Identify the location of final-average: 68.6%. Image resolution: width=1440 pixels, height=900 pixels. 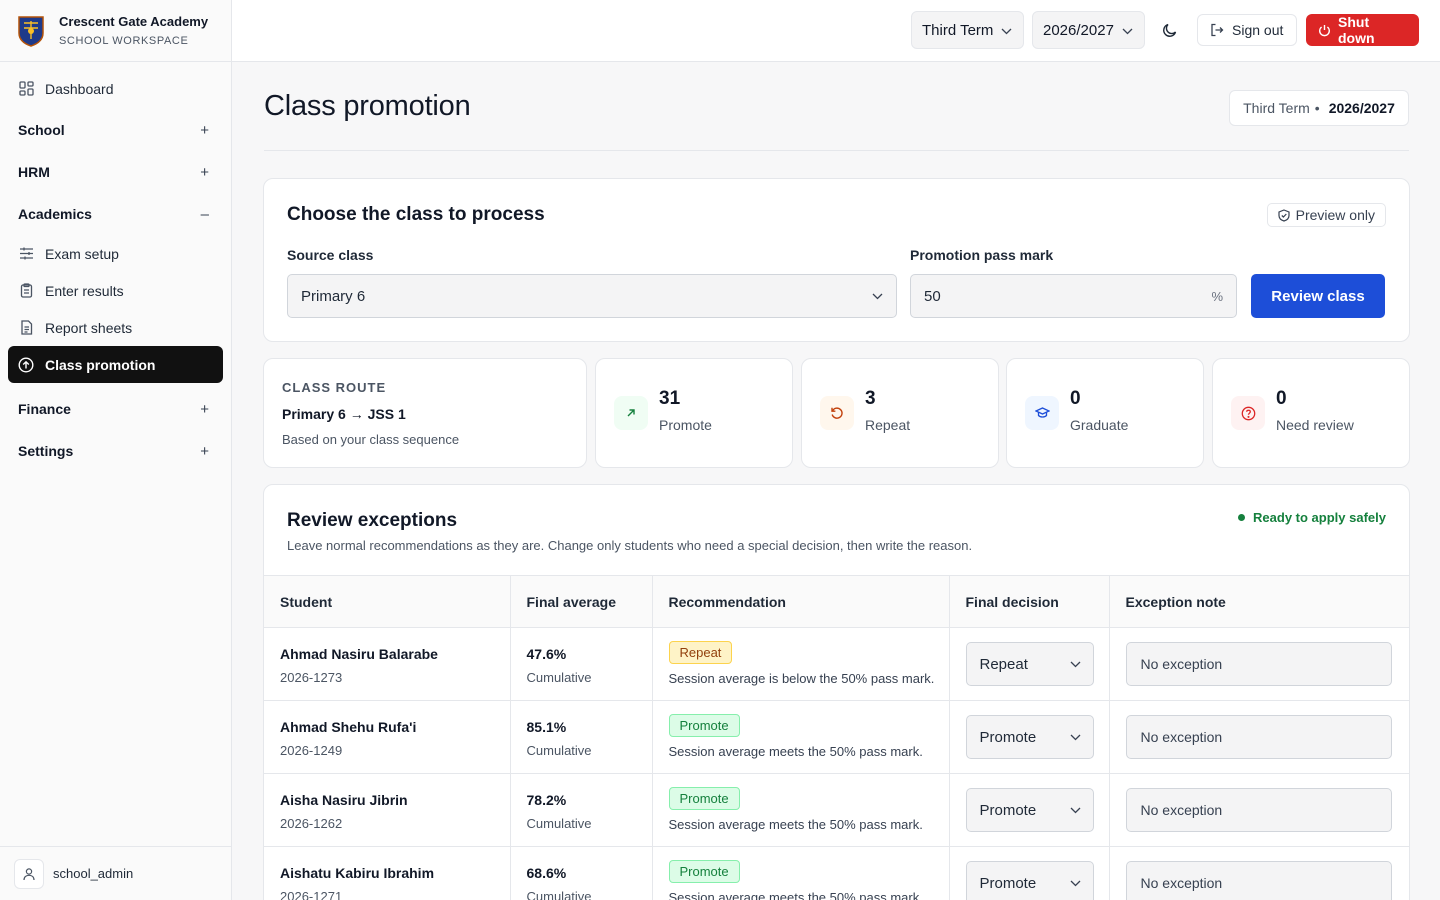
(546, 873).